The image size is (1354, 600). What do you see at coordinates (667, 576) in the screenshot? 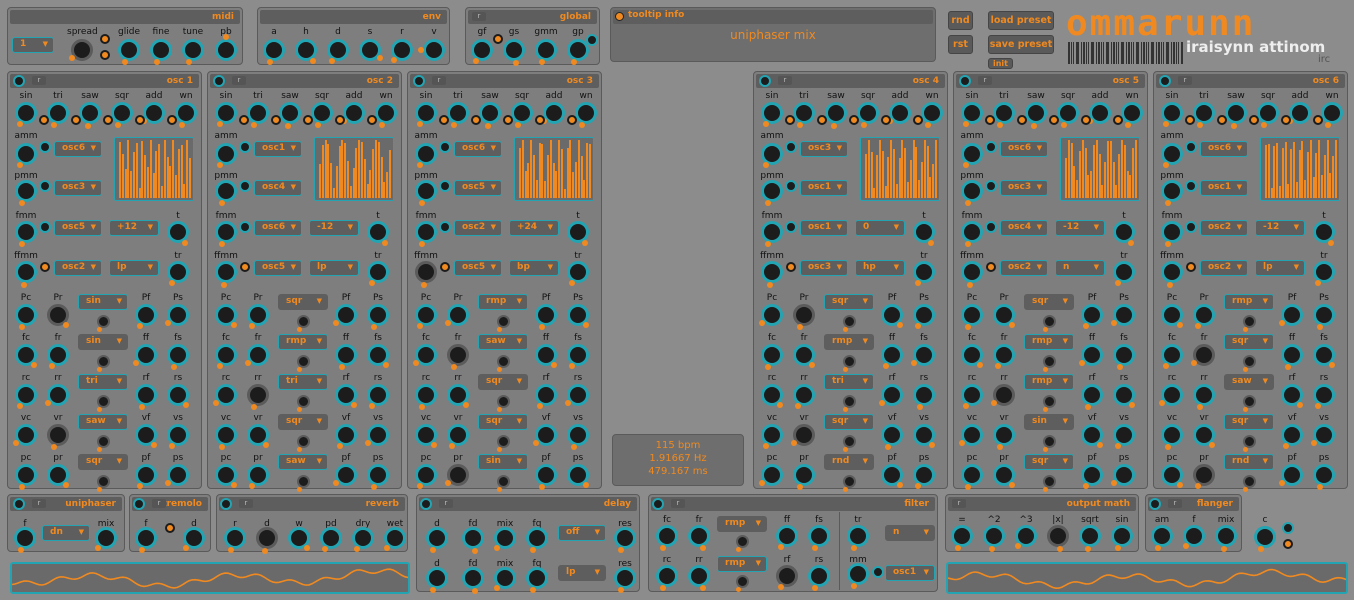
I see `filter-rc-knob` at bounding box center [667, 576].